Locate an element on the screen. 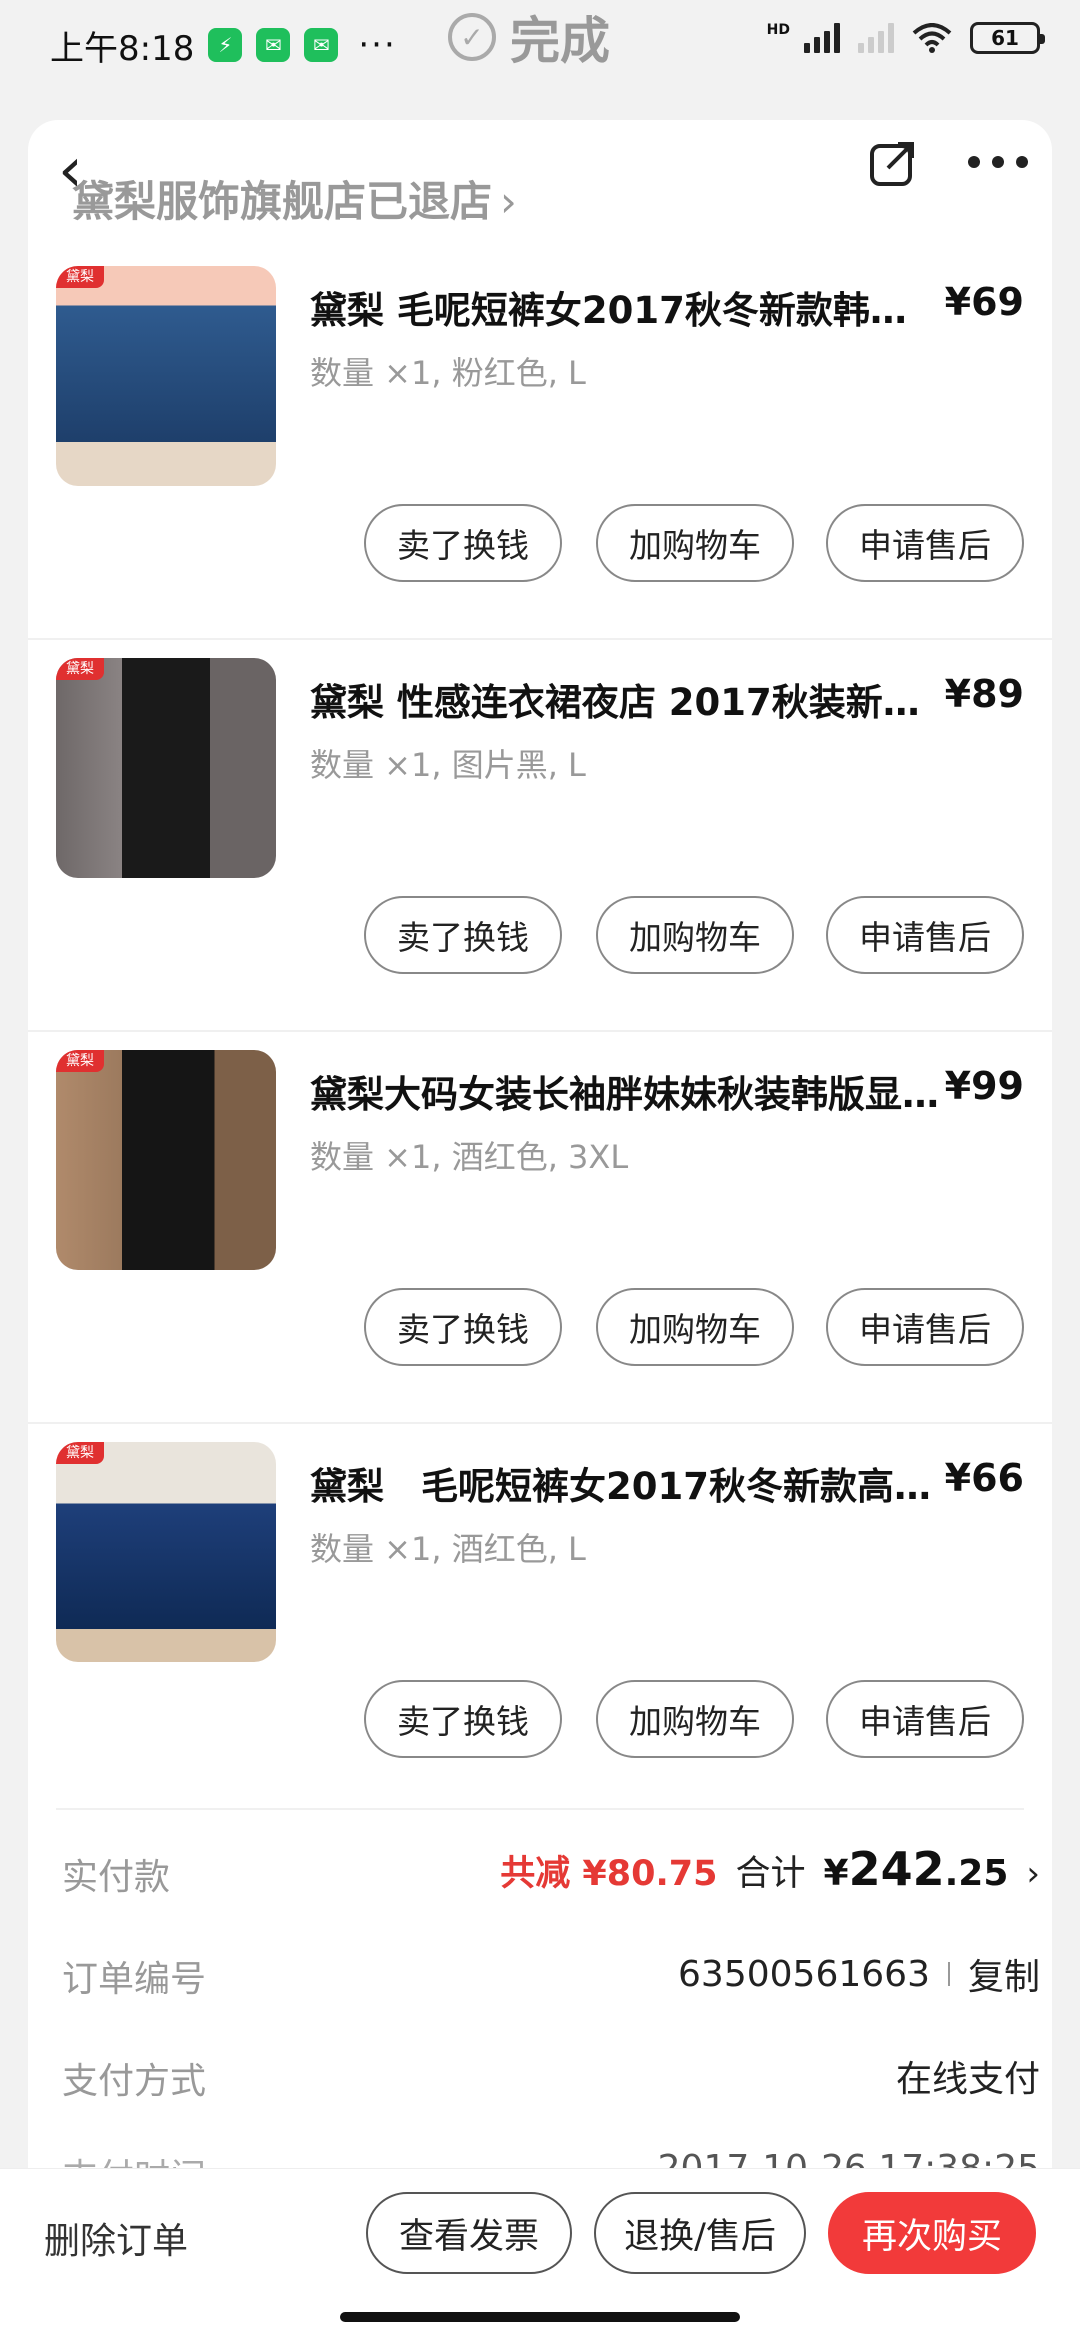 This screenshot has height=2340, width=1080. total-amount: ¥242.25 is located at coordinates (916, 1869).